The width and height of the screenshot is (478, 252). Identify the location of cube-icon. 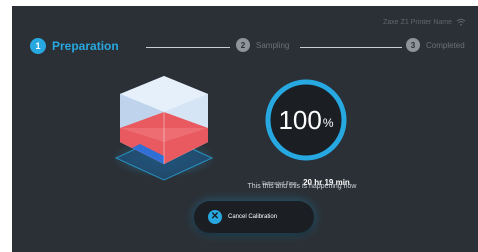
(164, 128).